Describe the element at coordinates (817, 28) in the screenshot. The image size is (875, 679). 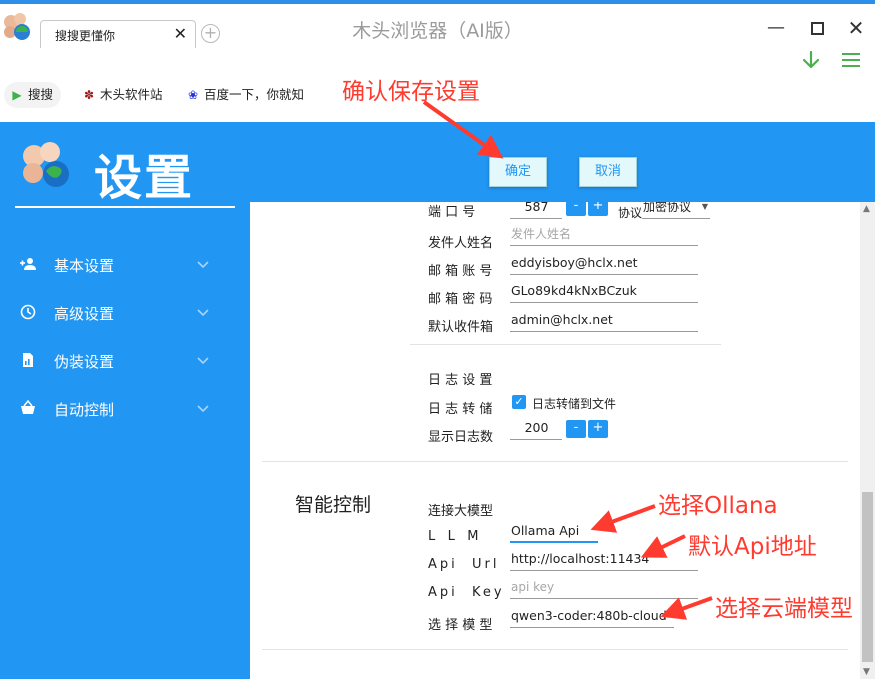
I see `maximize-icon` at that location.